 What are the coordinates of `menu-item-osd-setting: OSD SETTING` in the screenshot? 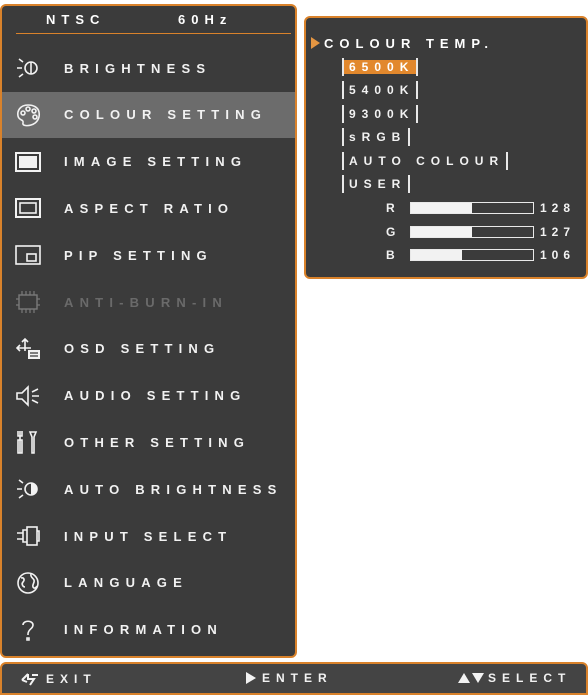 It's located at (148, 349).